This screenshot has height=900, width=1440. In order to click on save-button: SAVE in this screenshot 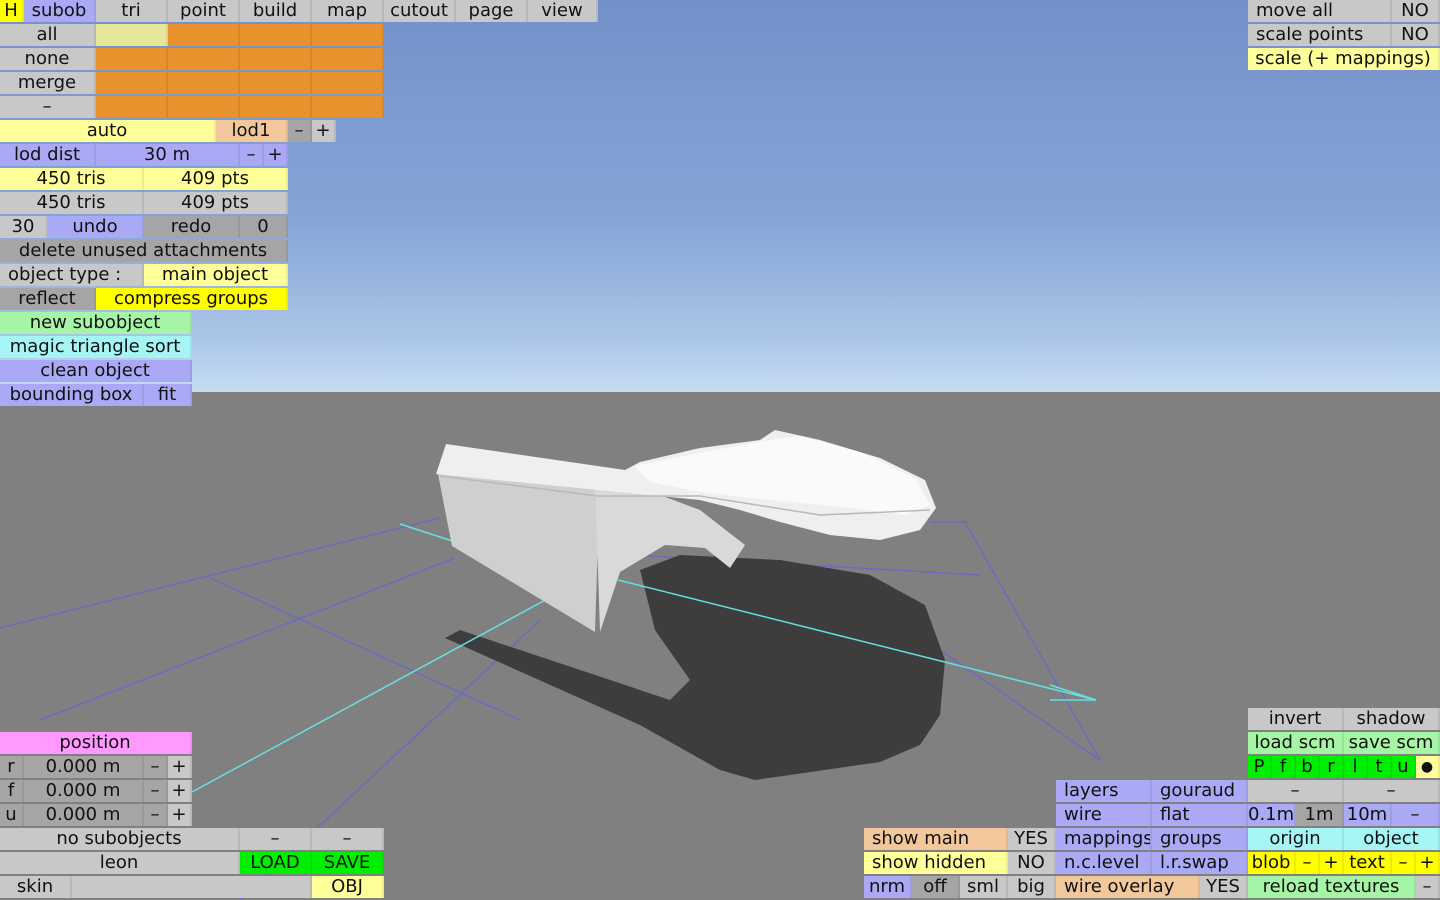, I will do `click(348, 863)`.